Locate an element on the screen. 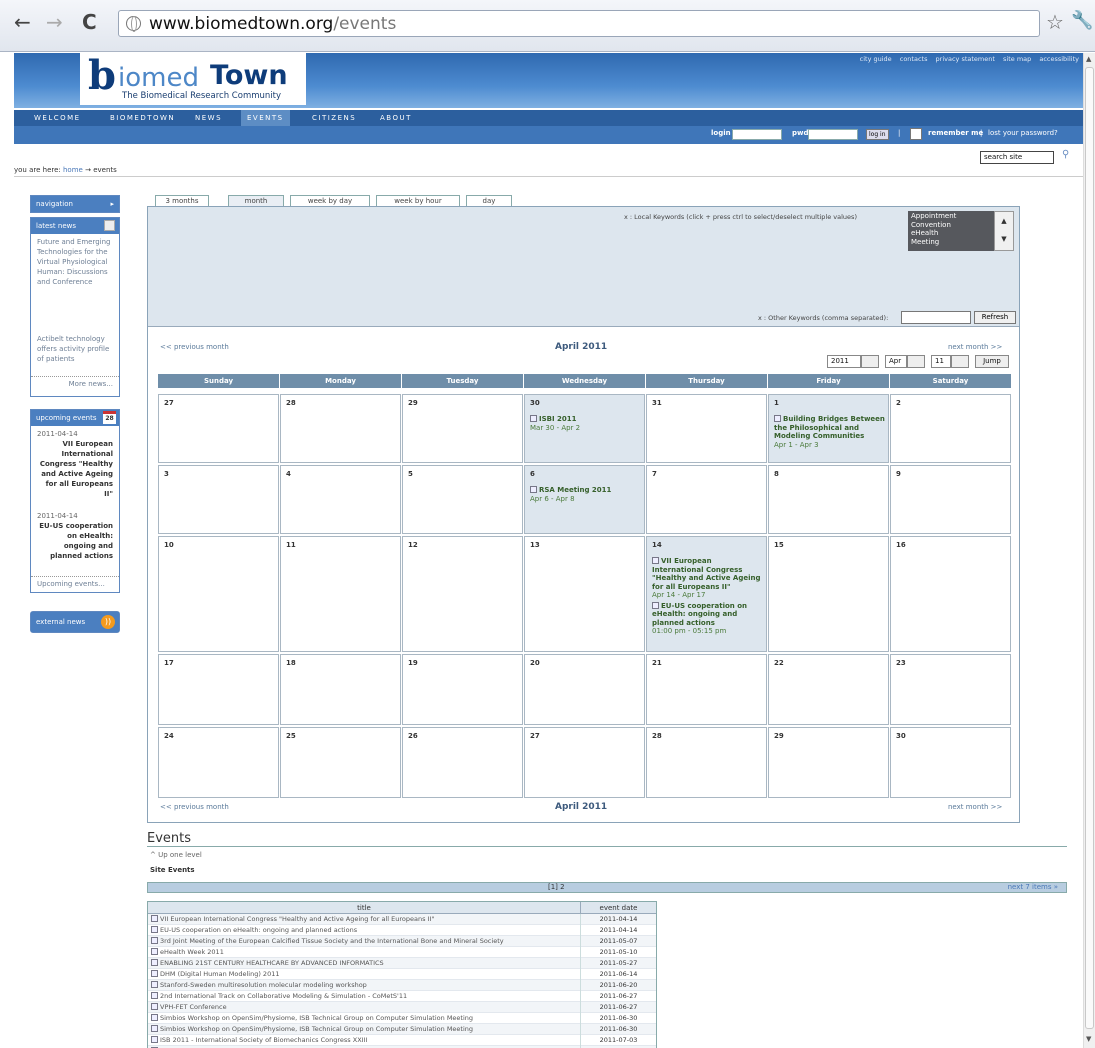 This screenshot has width=1095, height=1048. scroll-up-icon: ▲ is located at coordinates (1088, 59).